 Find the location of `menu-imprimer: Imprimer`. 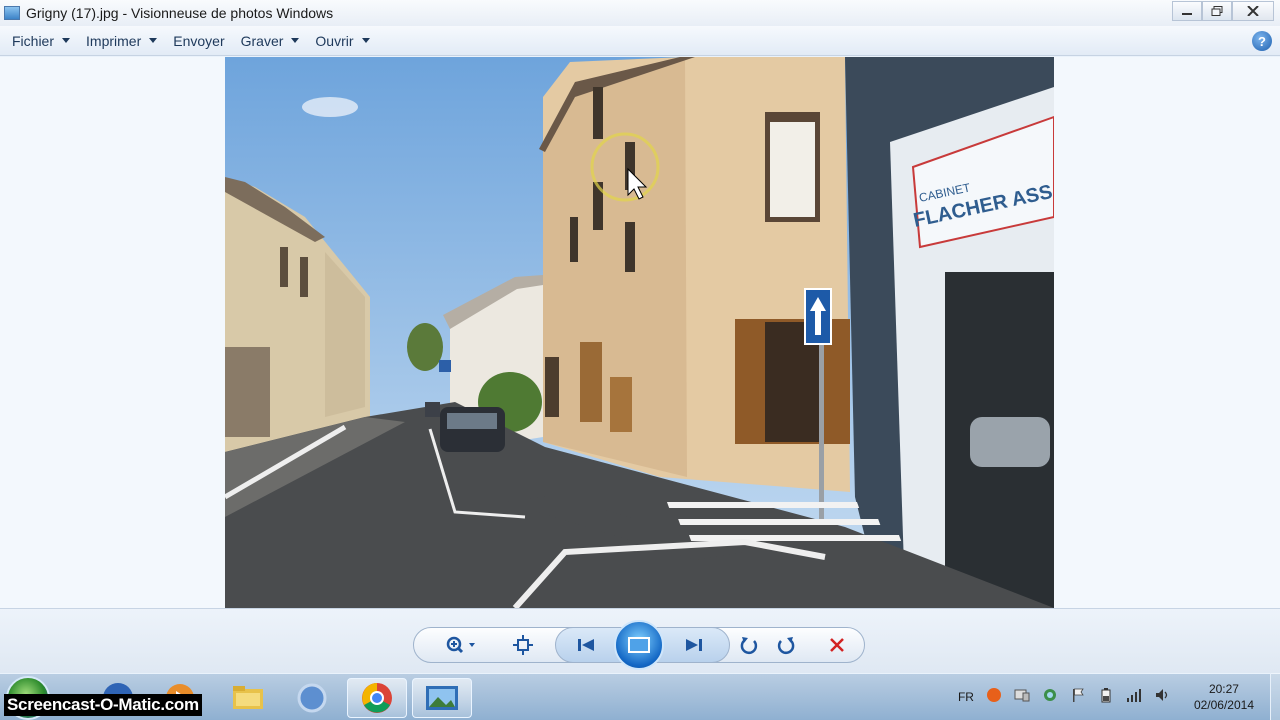

menu-imprimer: Imprimer is located at coordinates (121, 40).